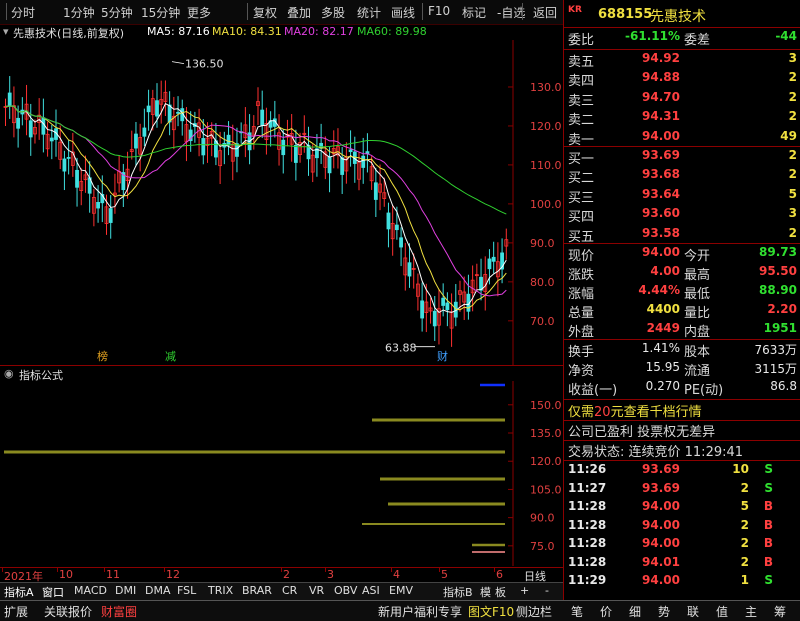 The width and height of the screenshot is (800, 621). I want to click on side-tab-4: 联, so click(693, 611).